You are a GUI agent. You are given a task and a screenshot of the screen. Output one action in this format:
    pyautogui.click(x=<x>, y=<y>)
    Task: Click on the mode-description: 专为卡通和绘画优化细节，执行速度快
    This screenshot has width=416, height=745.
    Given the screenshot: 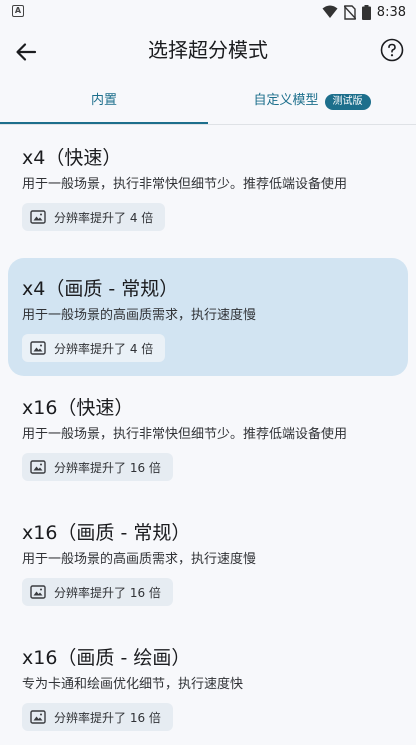 What is the action you would take?
    pyautogui.click(x=133, y=684)
    